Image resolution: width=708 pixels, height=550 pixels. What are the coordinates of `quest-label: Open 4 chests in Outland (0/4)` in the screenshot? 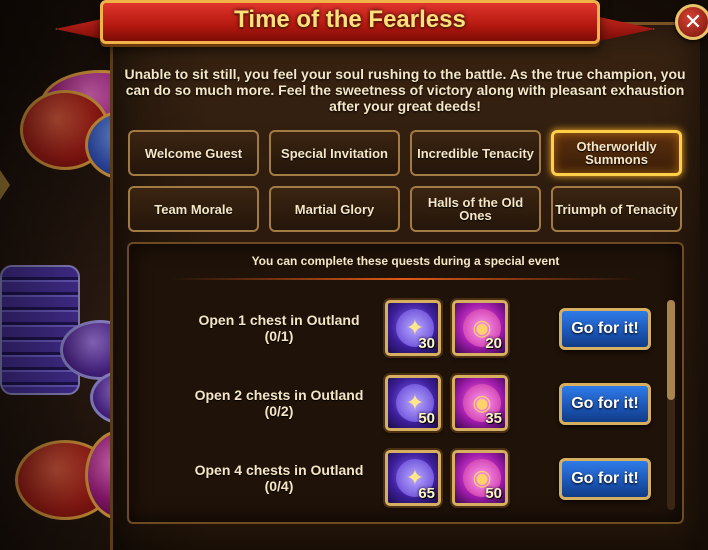 It's located at (279, 478).